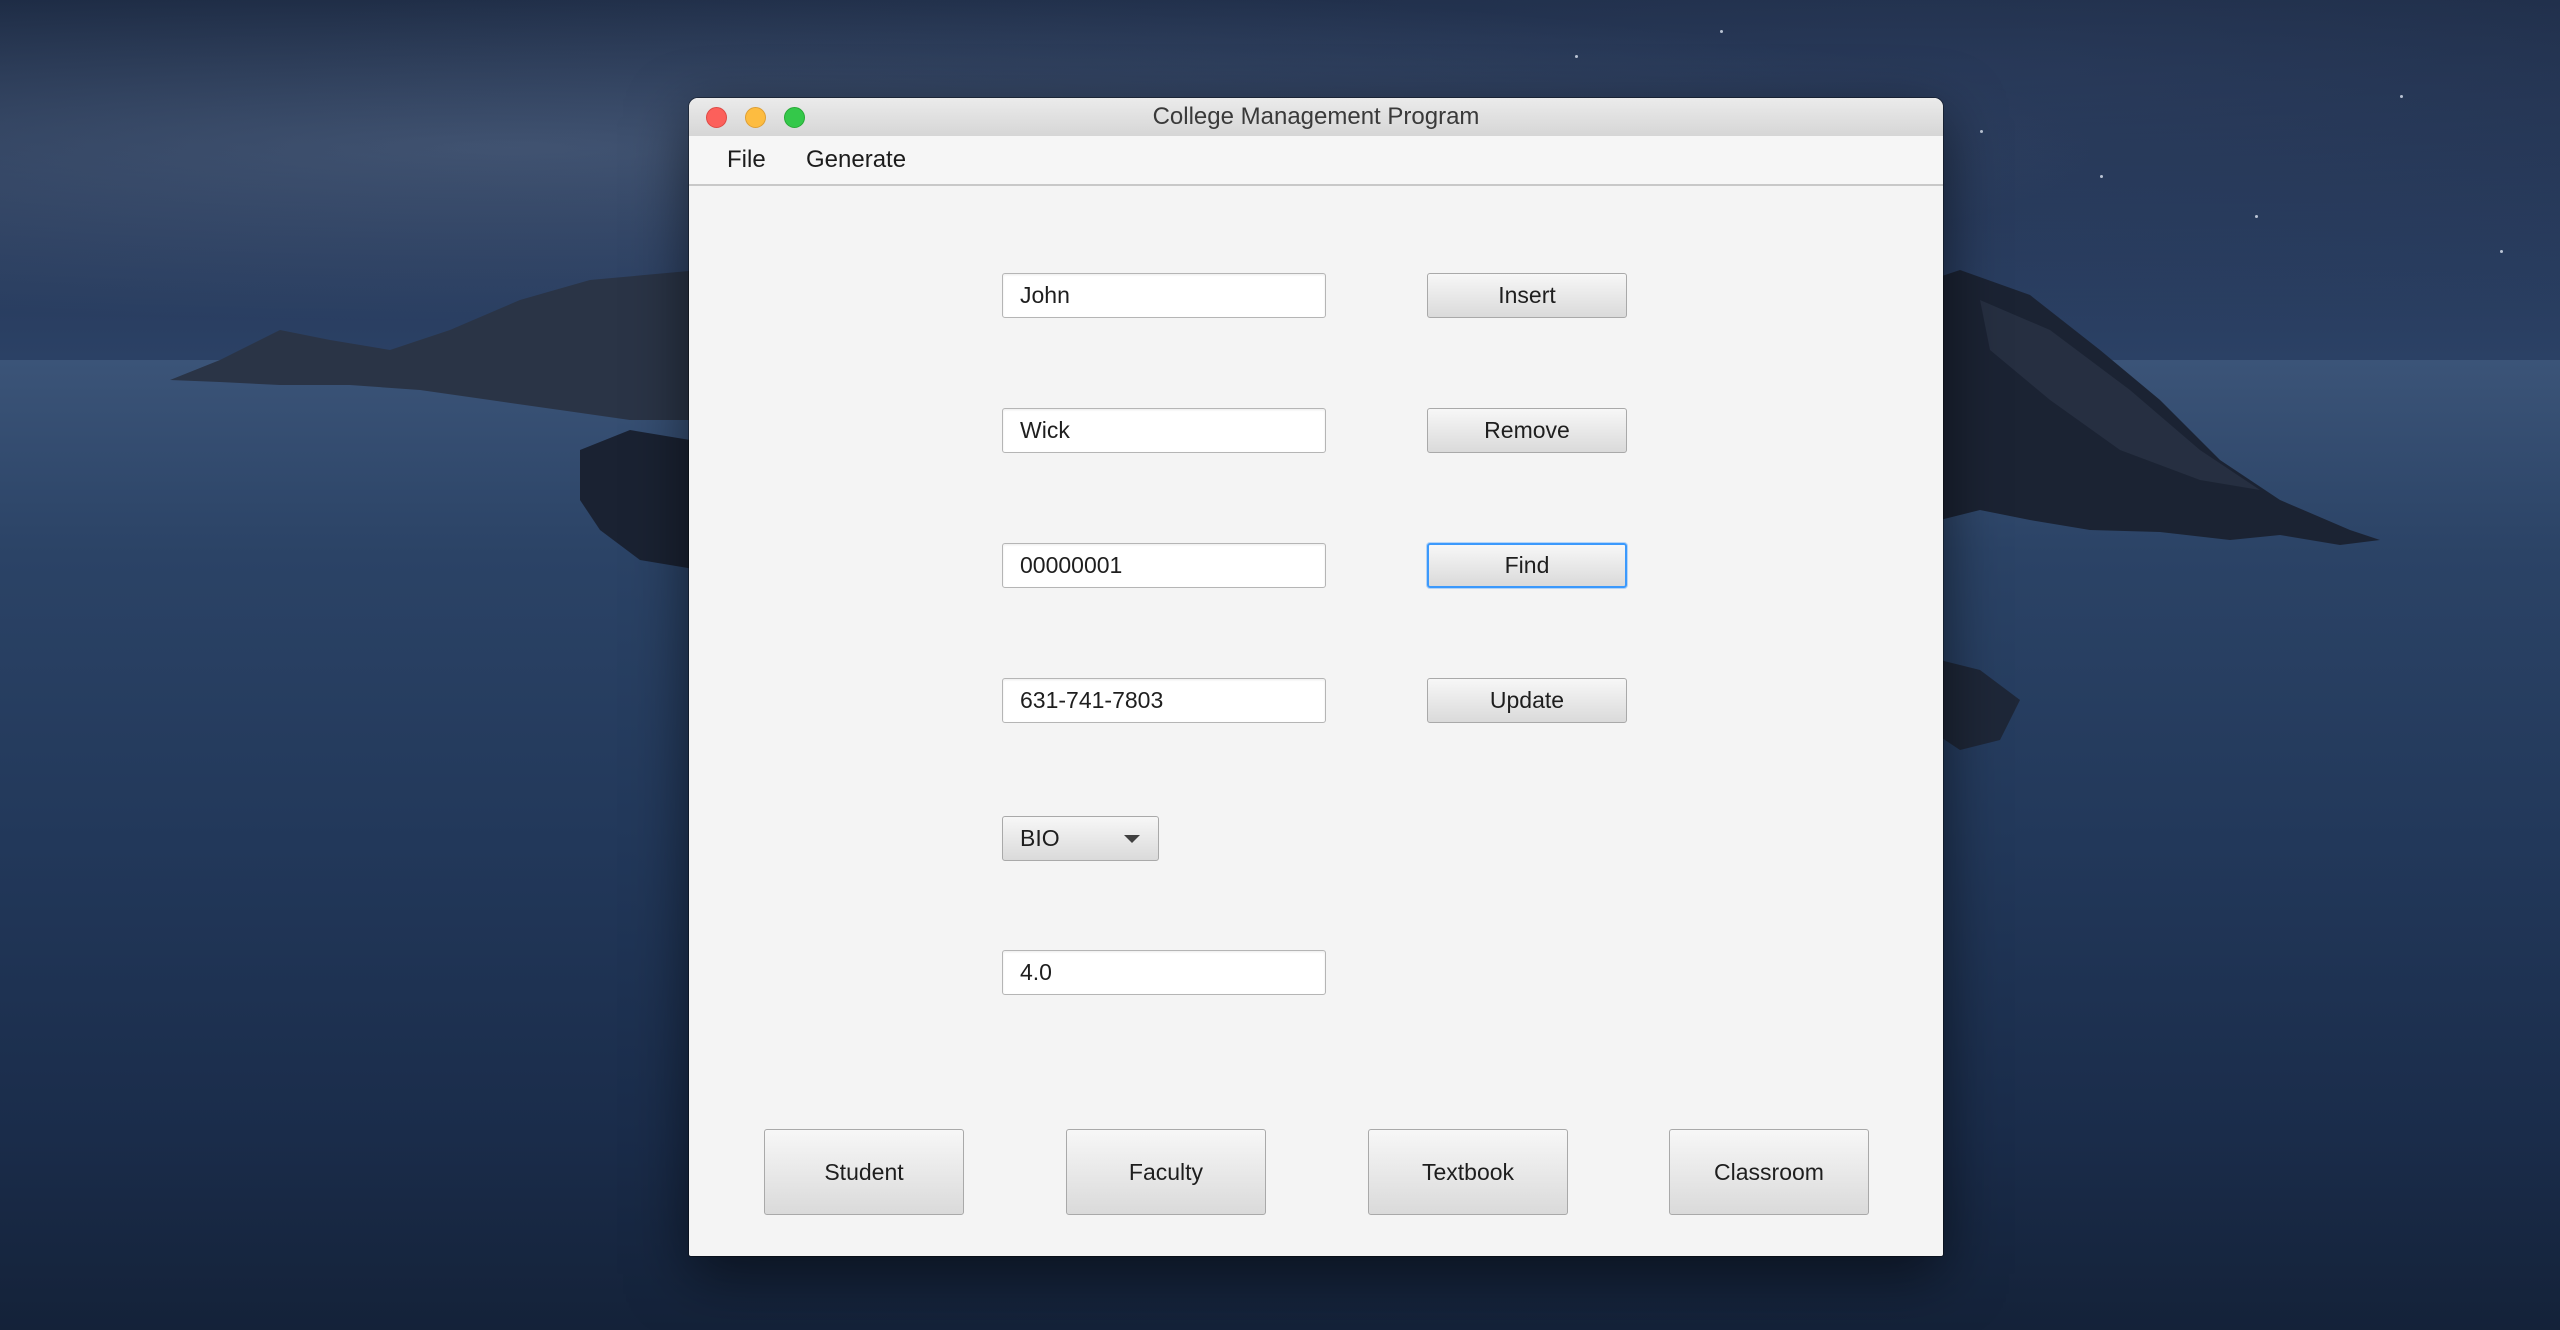 The image size is (2560, 1330). I want to click on menu-file: File, so click(746, 160).